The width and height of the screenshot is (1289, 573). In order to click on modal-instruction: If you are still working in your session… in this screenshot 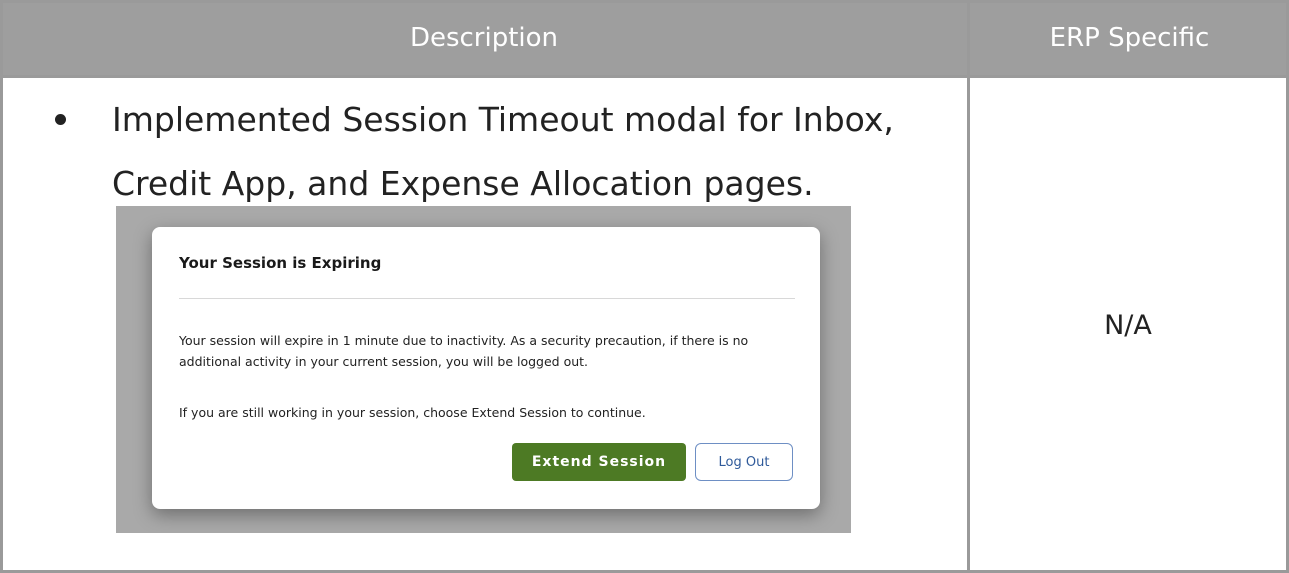, I will do `click(412, 412)`.